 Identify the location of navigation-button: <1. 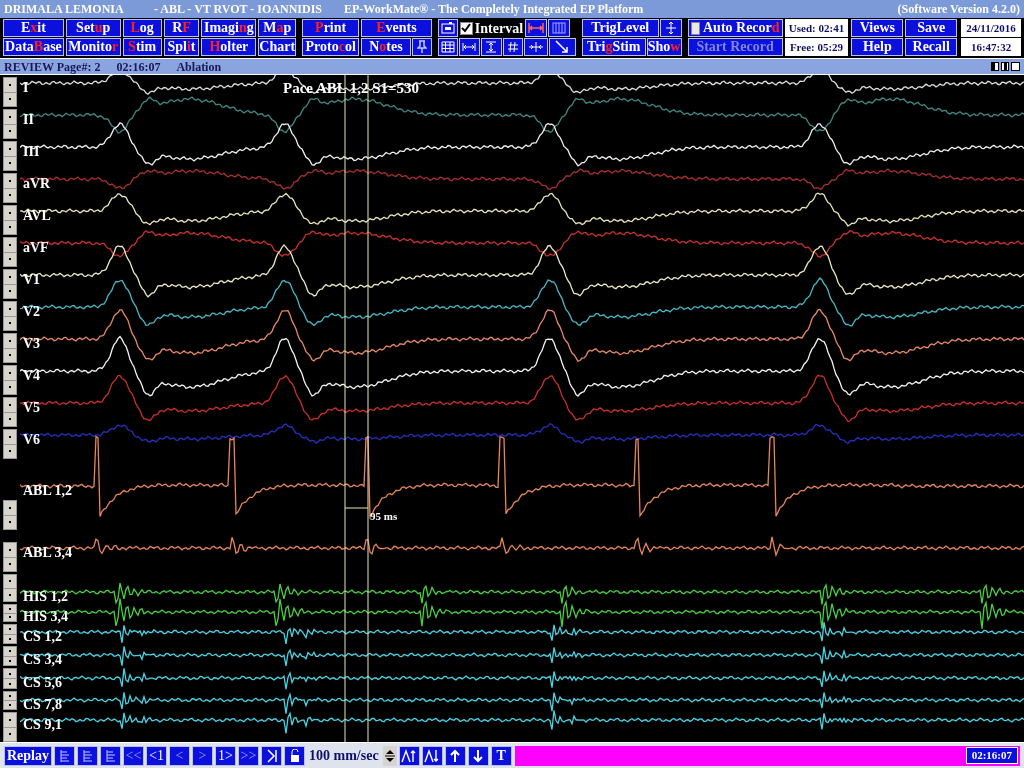
(156, 755).